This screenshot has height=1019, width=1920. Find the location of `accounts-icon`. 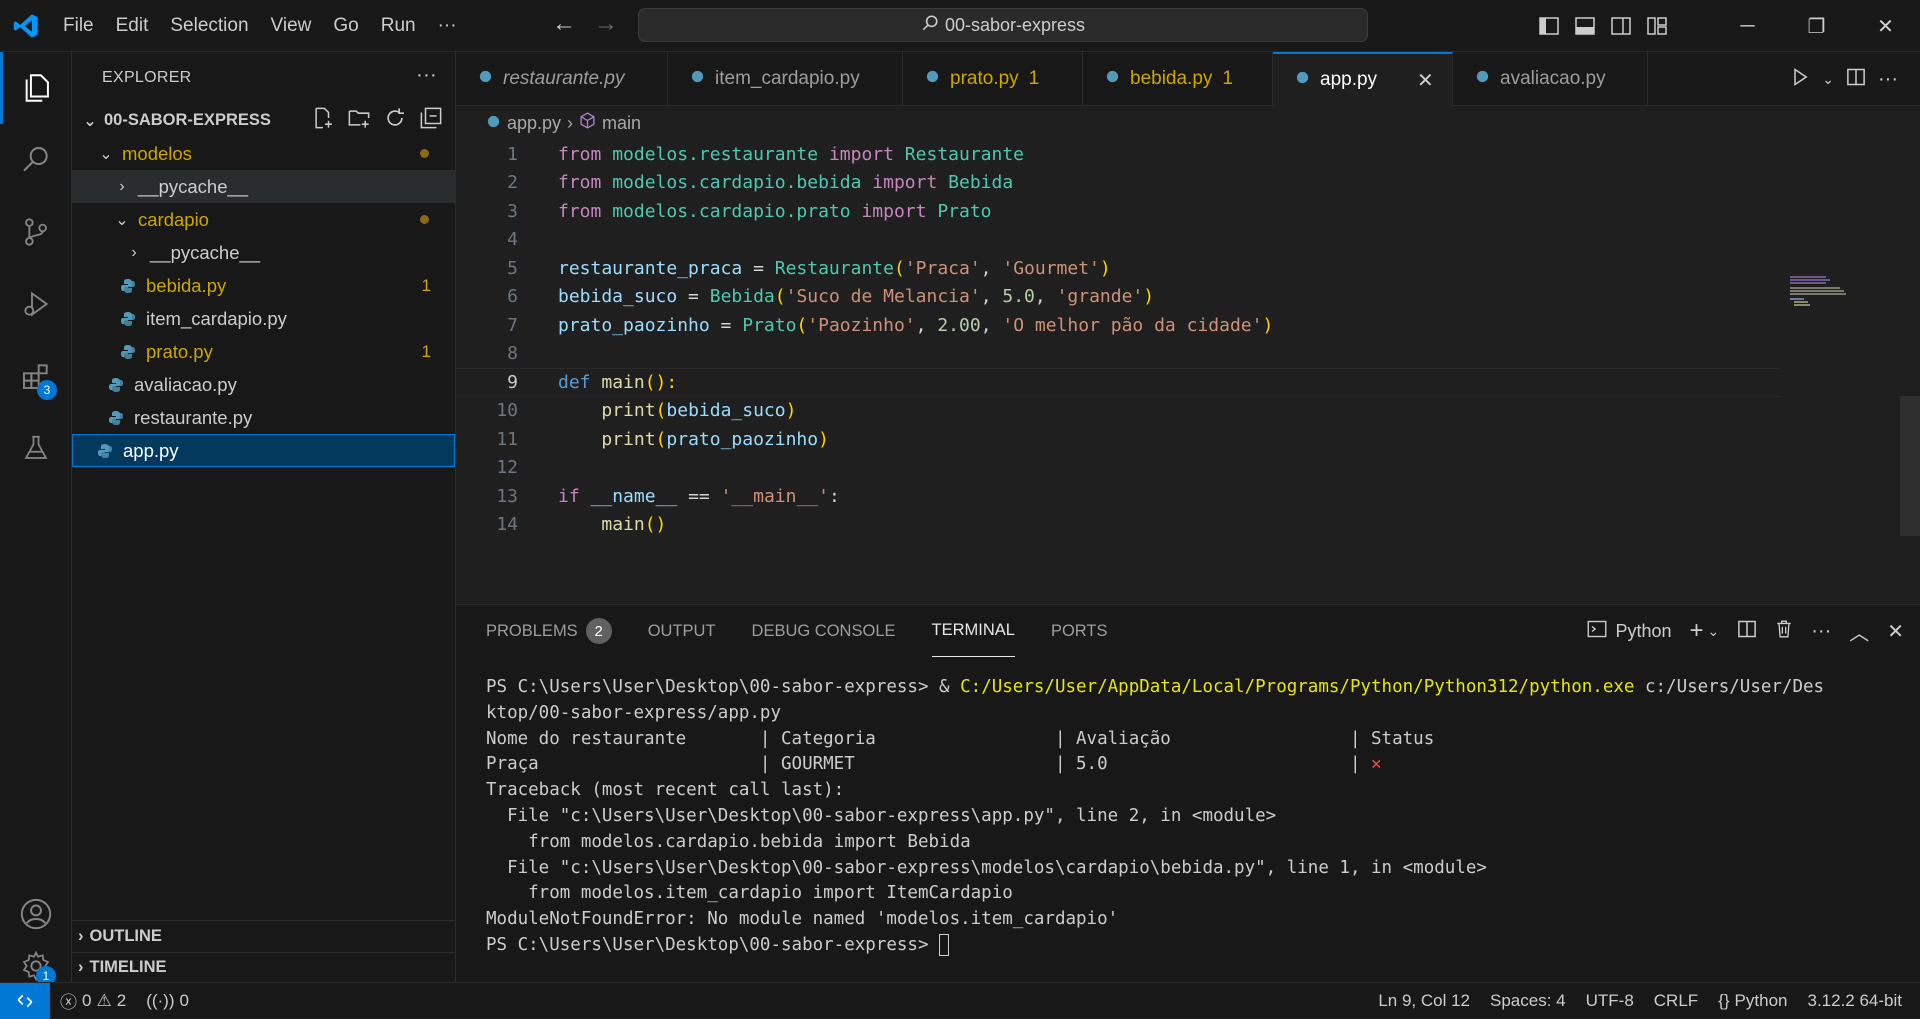

accounts-icon is located at coordinates (36, 914).